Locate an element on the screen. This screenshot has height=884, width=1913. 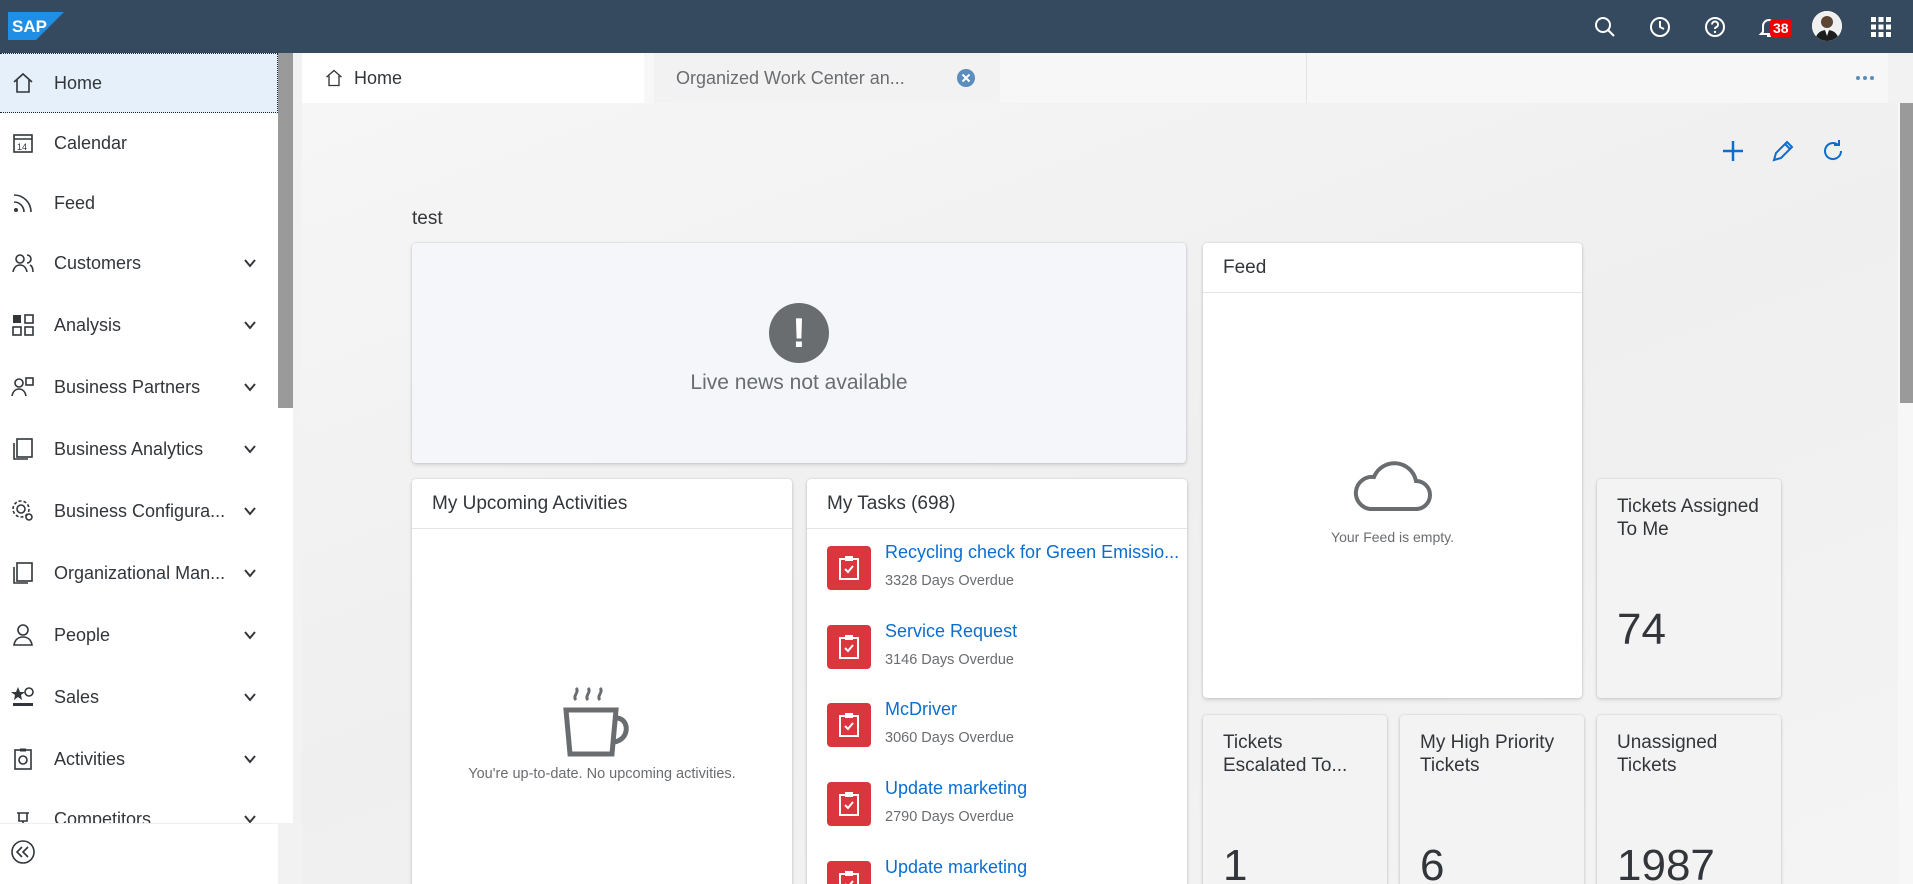
analysis-icon is located at coordinates (23, 325).